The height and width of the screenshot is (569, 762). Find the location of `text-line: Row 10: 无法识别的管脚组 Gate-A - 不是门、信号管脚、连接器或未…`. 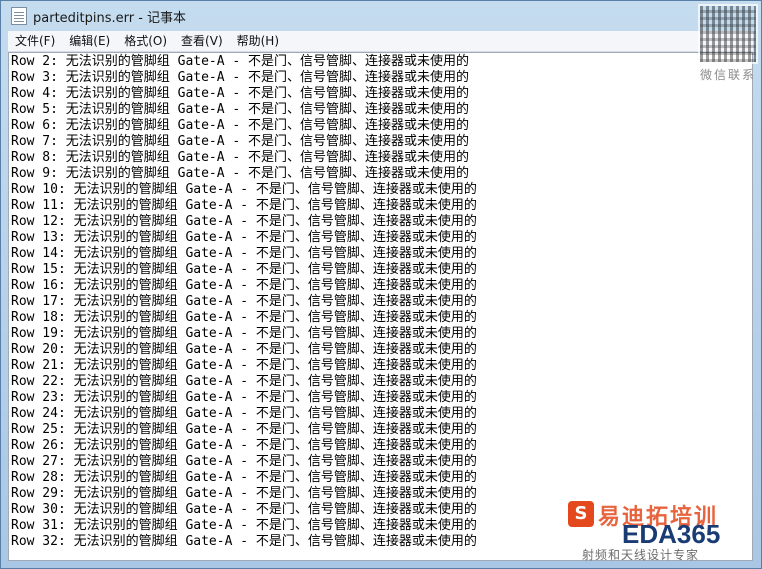

text-line: Row 10: 无法识别的管脚组 Gate-A - 不是门、信号管脚、连接器或未… is located at coordinates (244, 189).